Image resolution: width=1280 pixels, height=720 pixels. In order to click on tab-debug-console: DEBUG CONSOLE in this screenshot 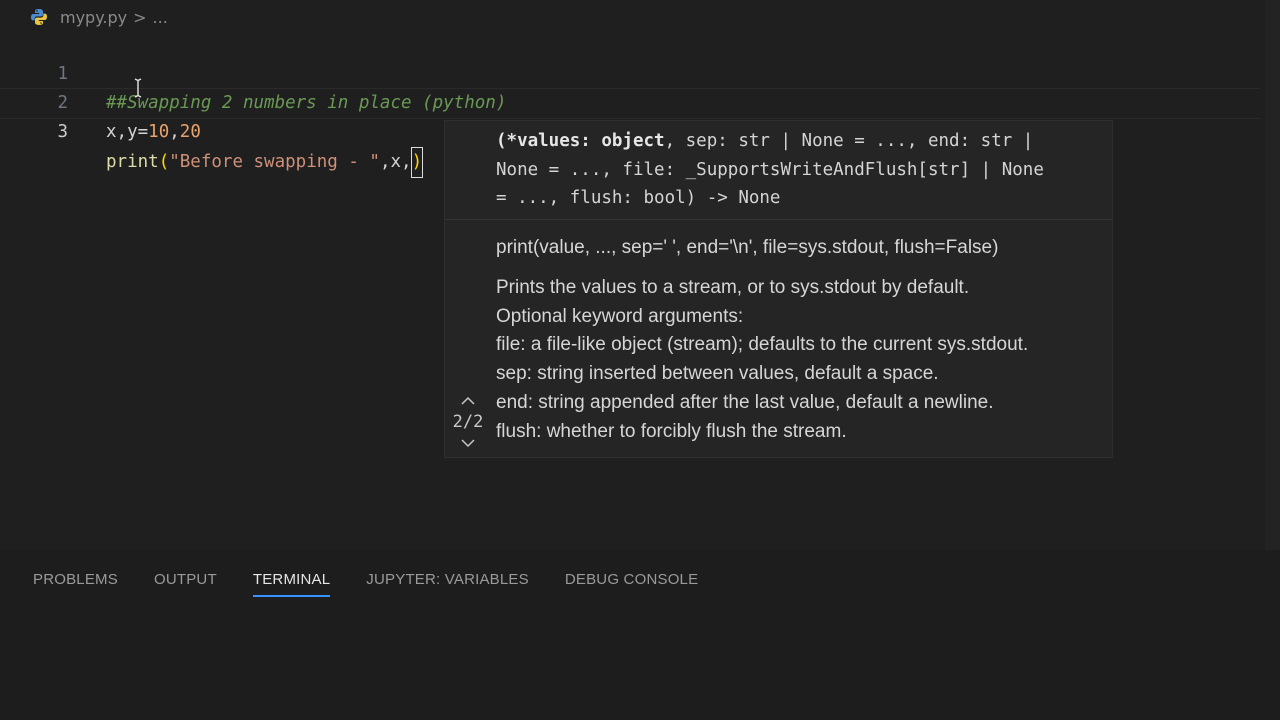, I will do `click(631, 583)`.